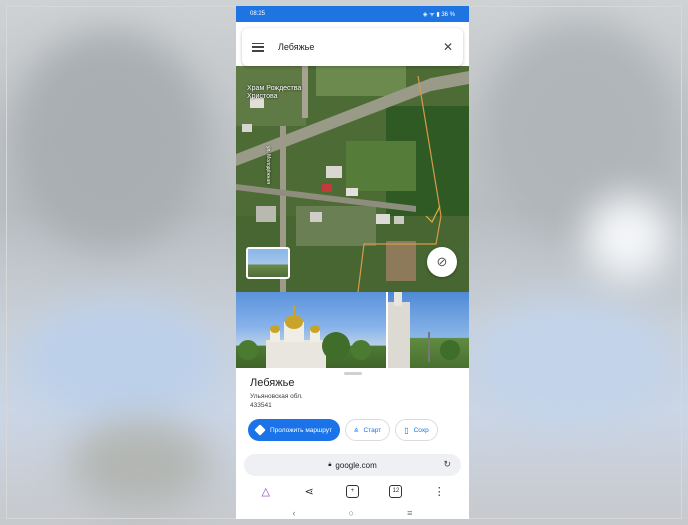 Image resolution: width=688 pixels, height=525 pixels. I want to click on menu-icon, so click(258, 47).